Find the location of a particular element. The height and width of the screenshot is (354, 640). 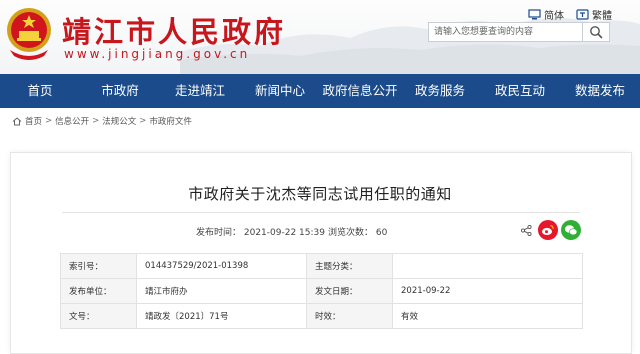

breadcrumb-regulations: 法规公文 is located at coordinates (119, 121).